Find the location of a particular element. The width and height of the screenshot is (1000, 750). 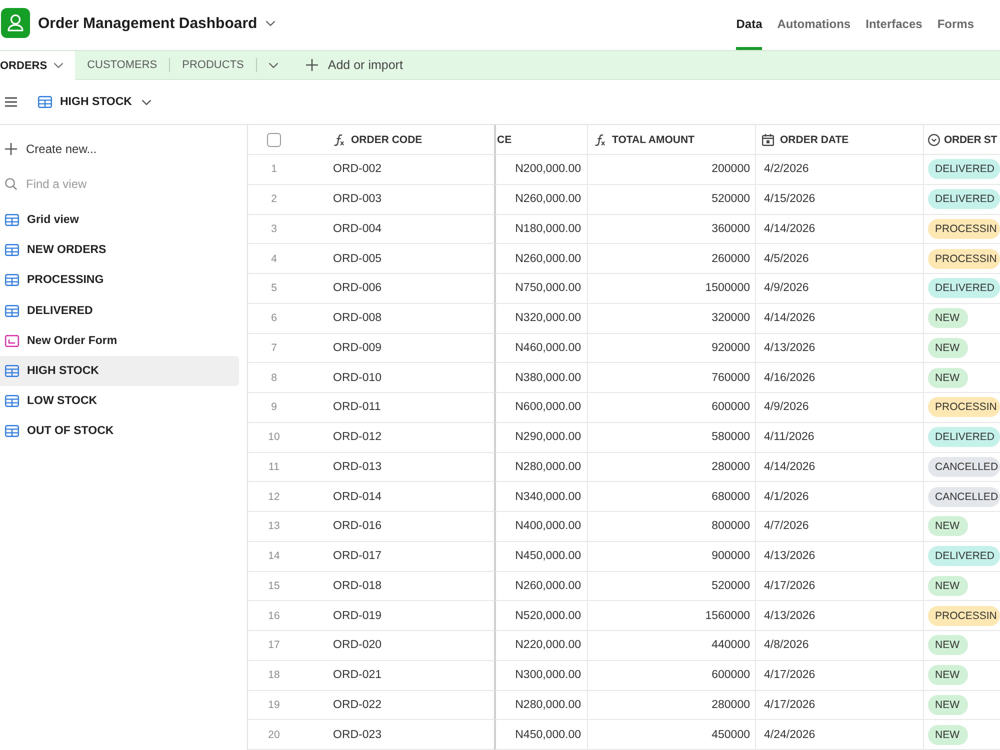

sidebar-item: Grid view is located at coordinates (119, 220).